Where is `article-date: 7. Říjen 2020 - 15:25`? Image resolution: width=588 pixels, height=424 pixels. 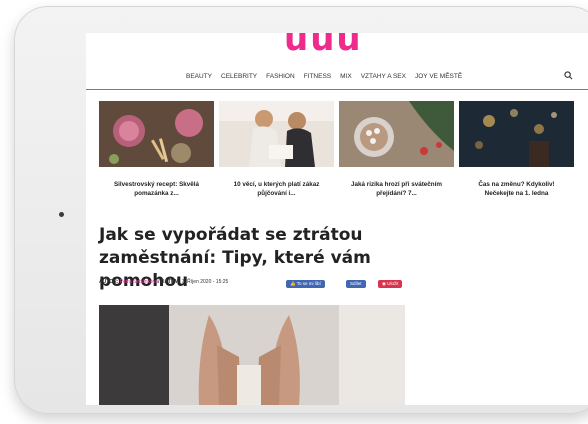
article-date: 7. Říjen 2020 - 15:25 is located at coordinates (205, 282).